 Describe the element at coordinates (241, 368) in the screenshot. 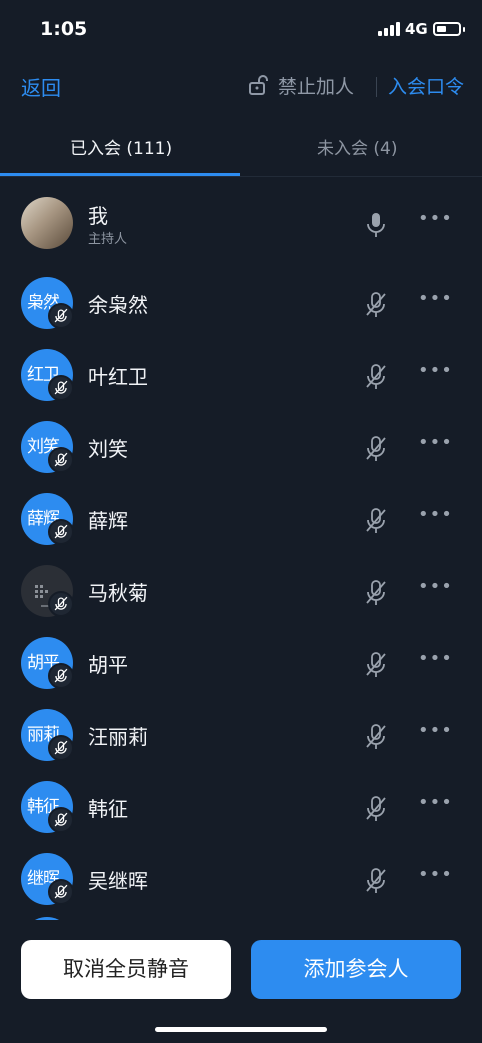

I see `participant-row: 红卫 叶红卫 •••` at that location.